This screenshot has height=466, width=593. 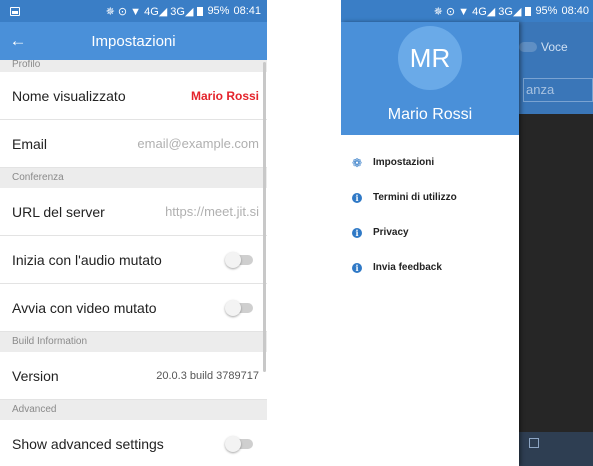 What do you see at coordinates (404, 162) in the screenshot?
I see `menu-item-label: Impostazioni` at bounding box center [404, 162].